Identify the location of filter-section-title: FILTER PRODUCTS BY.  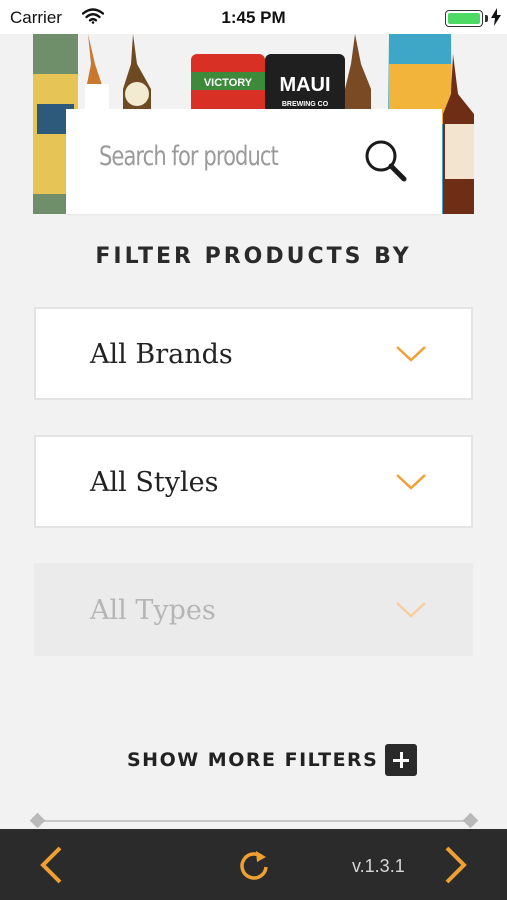
(253, 256).